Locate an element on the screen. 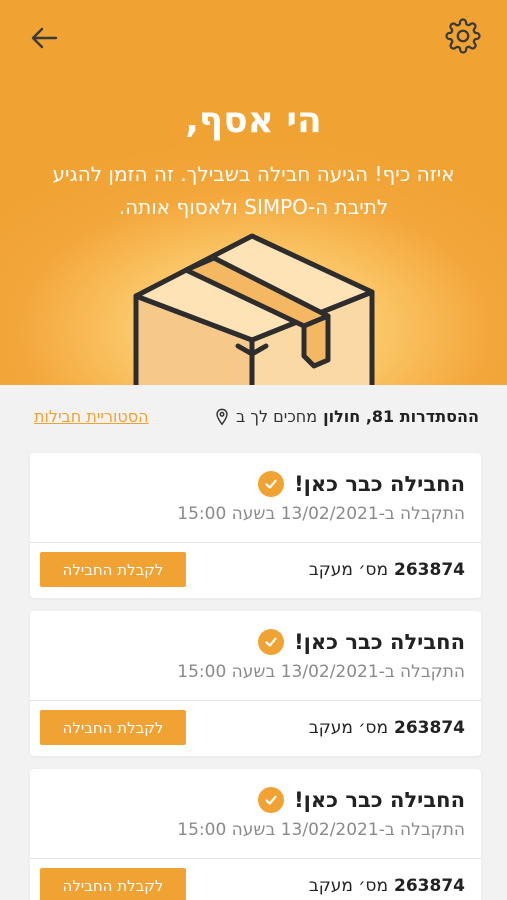  settings-button is located at coordinates (463, 36).